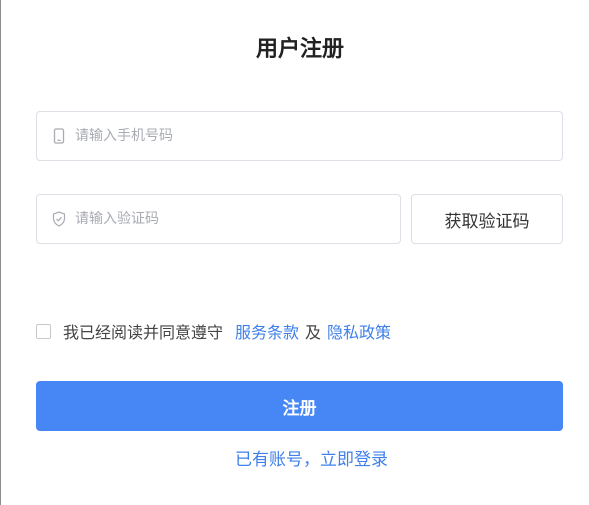 The height and width of the screenshot is (505, 589). Describe the element at coordinates (318, 136) in the screenshot. I see `phone-input` at that location.